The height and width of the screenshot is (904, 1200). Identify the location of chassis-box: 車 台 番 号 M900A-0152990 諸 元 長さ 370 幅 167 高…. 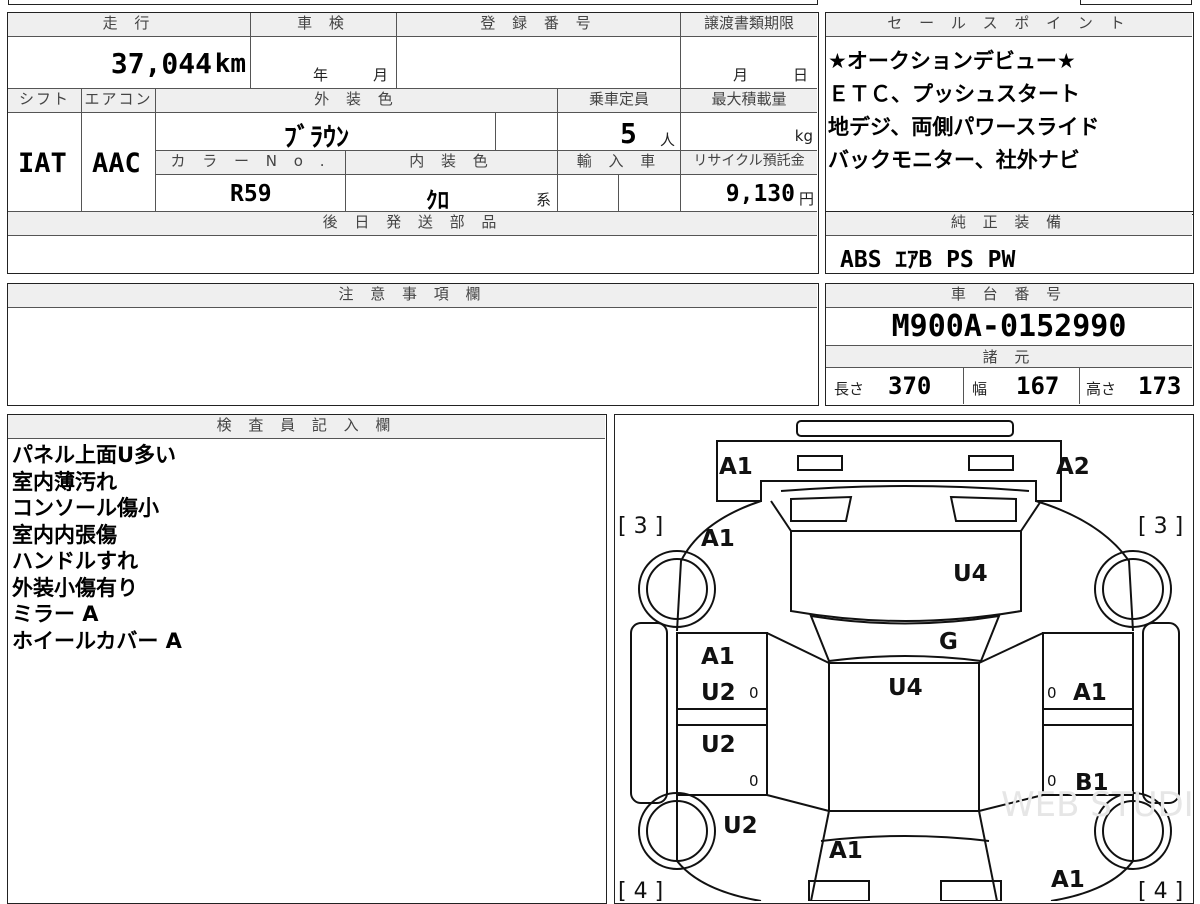
(1009, 344).